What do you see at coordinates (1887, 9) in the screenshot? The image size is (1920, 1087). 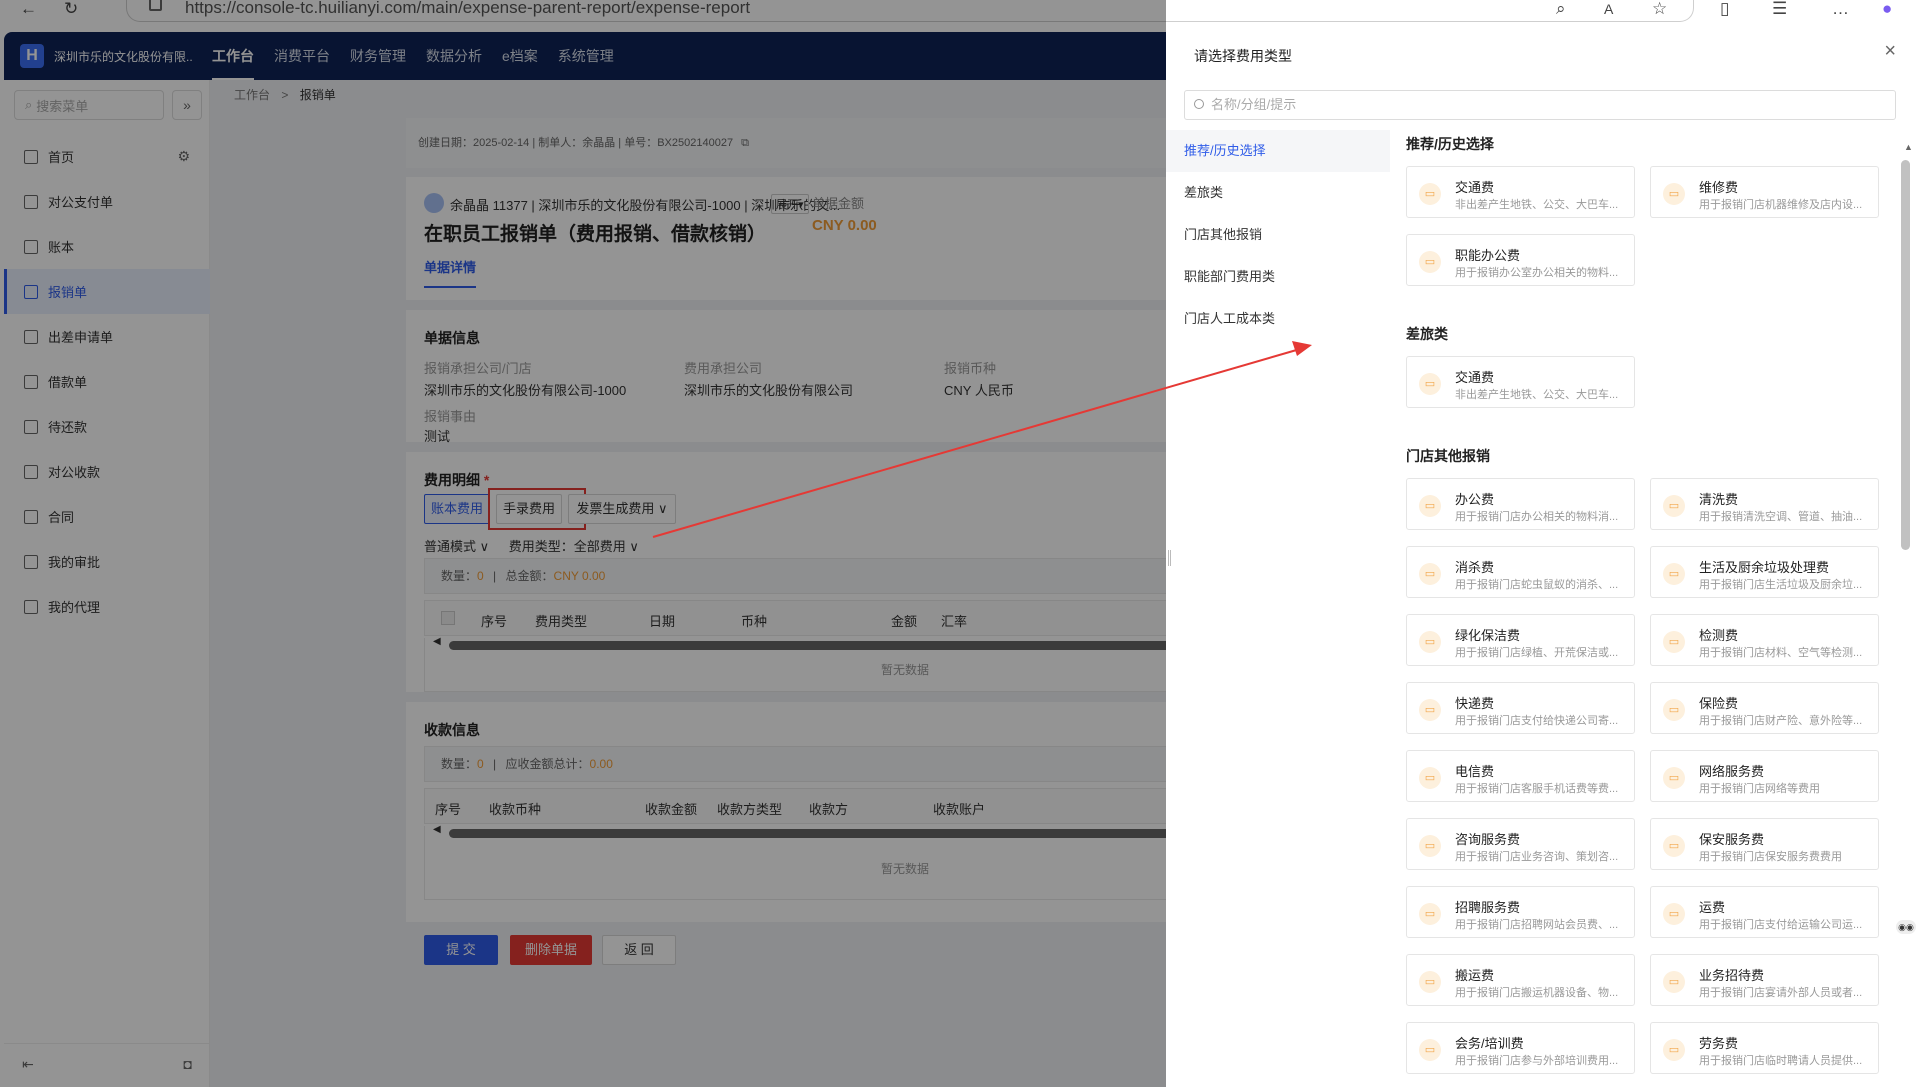 I see `copilot-icon: ●` at bounding box center [1887, 9].